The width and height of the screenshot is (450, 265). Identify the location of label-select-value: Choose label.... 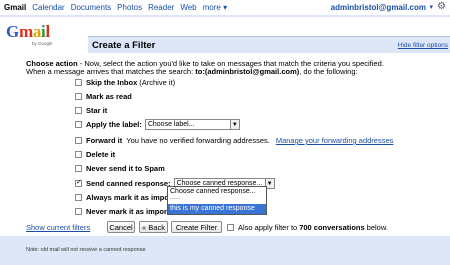
(171, 124).